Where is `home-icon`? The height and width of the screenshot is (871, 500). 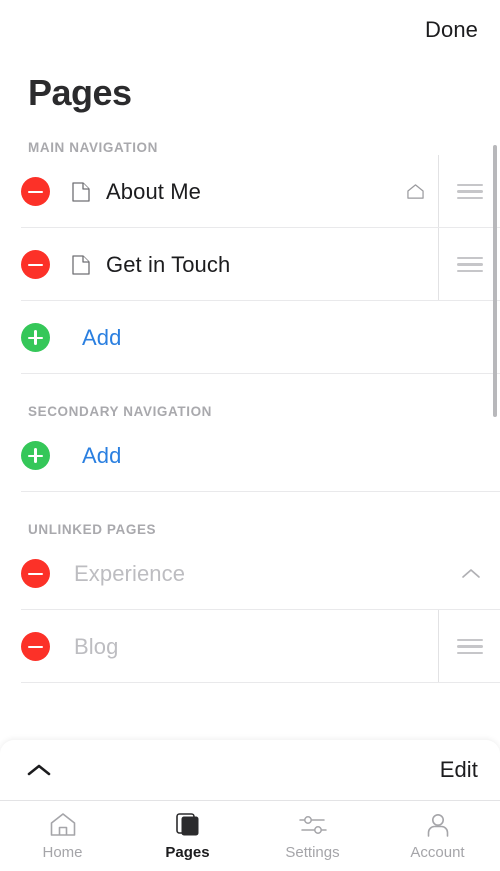
home-icon is located at coordinates (63, 825).